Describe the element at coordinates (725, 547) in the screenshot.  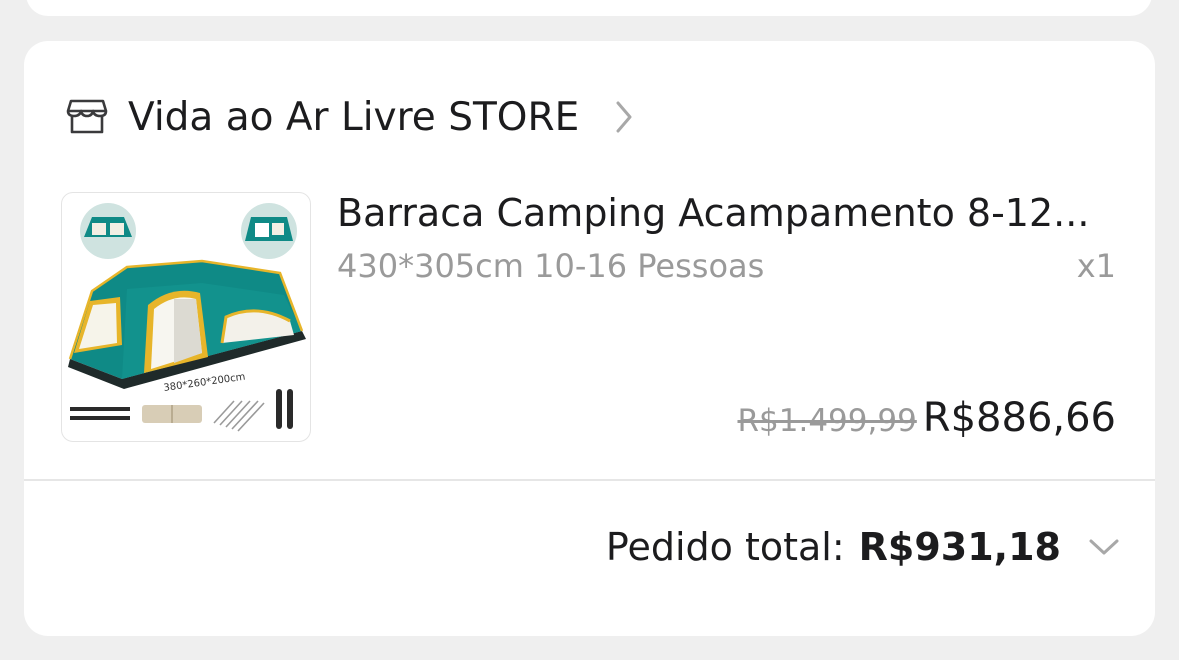
I see `total-label: Pedido total:` at that location.